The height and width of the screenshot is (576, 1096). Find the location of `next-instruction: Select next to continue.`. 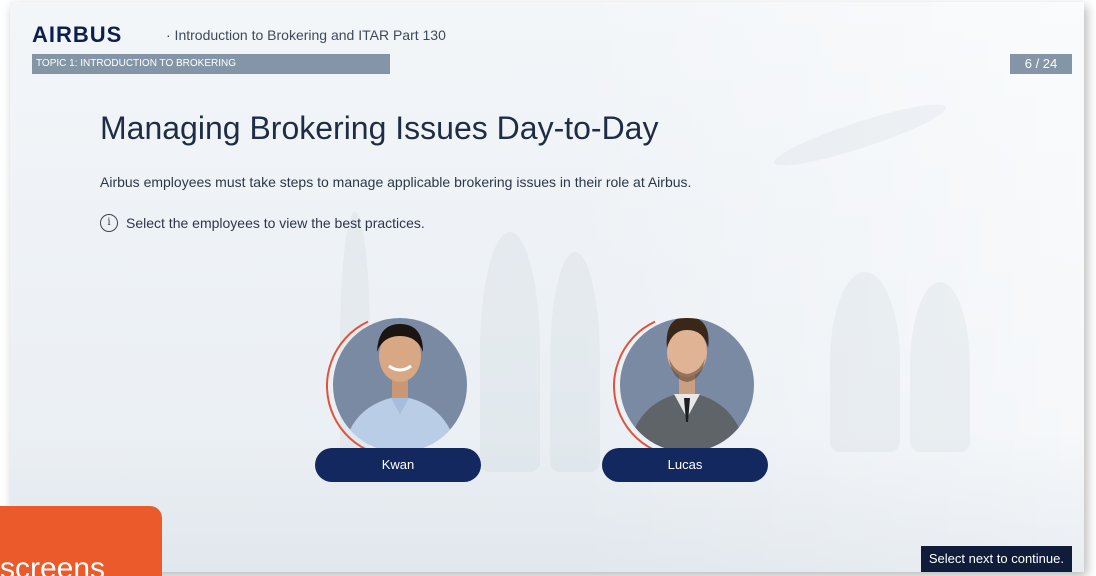

next-instruction: Select next to continue. is located at coordinates (996, 559).